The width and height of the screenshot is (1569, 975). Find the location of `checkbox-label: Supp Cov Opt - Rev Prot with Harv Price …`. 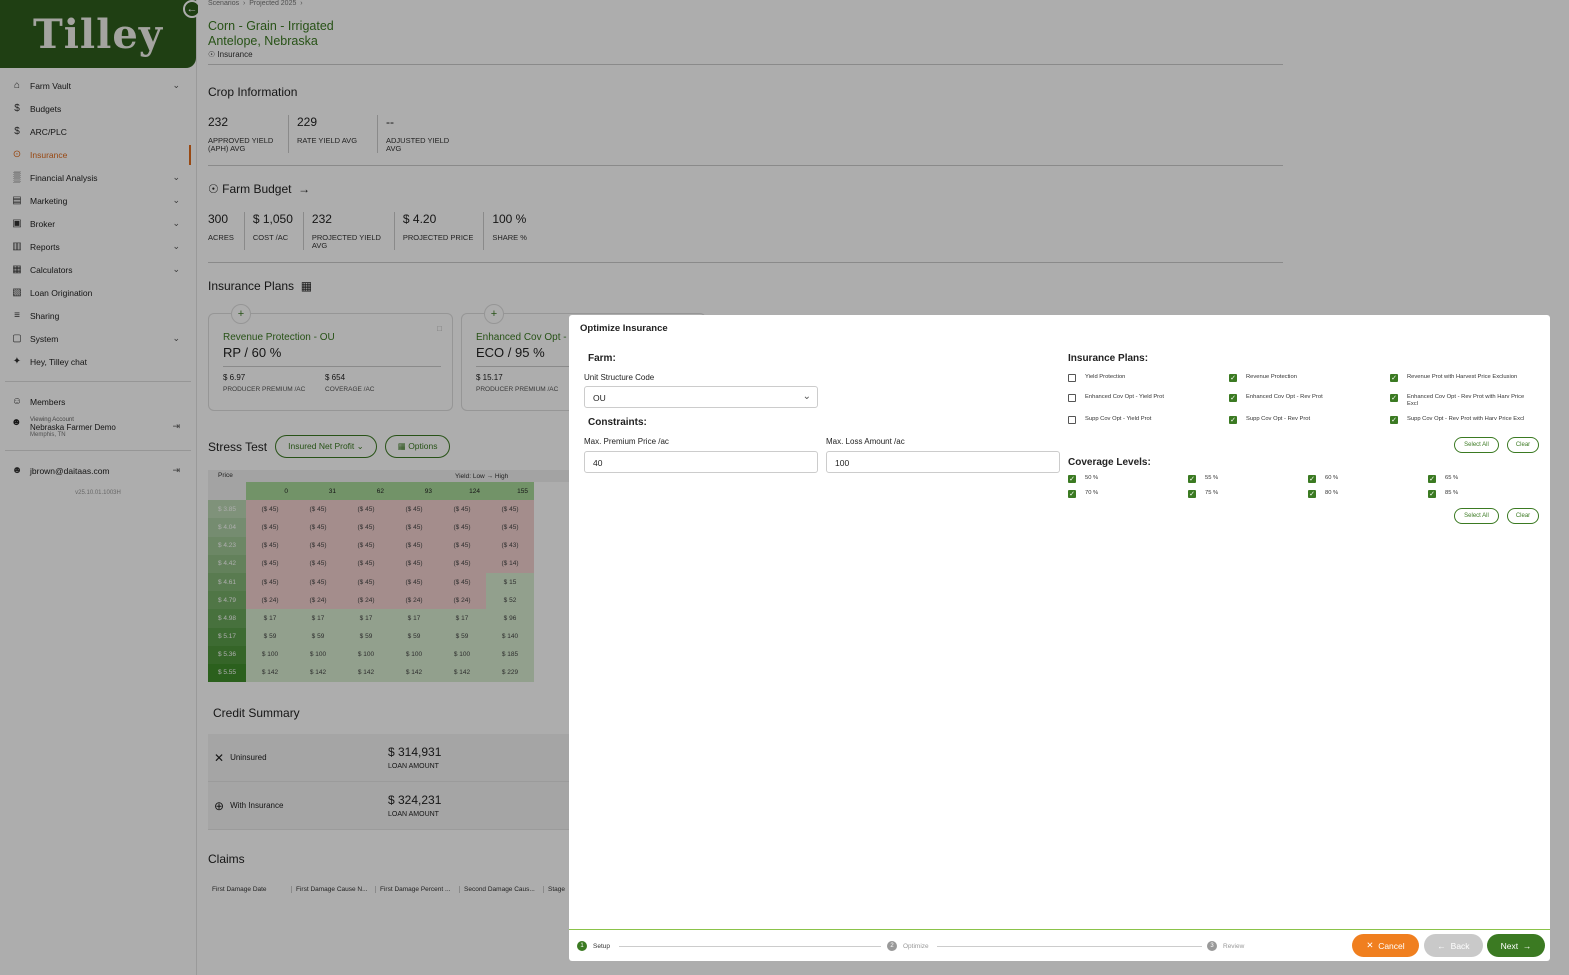

checkbox-label: Supp Cov Opt - Rev Prot with Harv Price … is located at coordinates (1466, 419).